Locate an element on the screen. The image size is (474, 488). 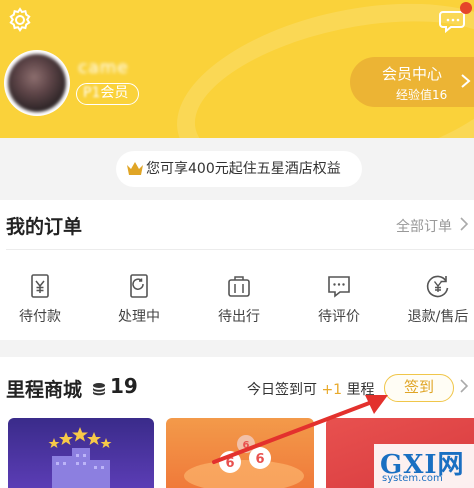
order-refund-label: 退款/售后 is located at coordinates (438, 317).